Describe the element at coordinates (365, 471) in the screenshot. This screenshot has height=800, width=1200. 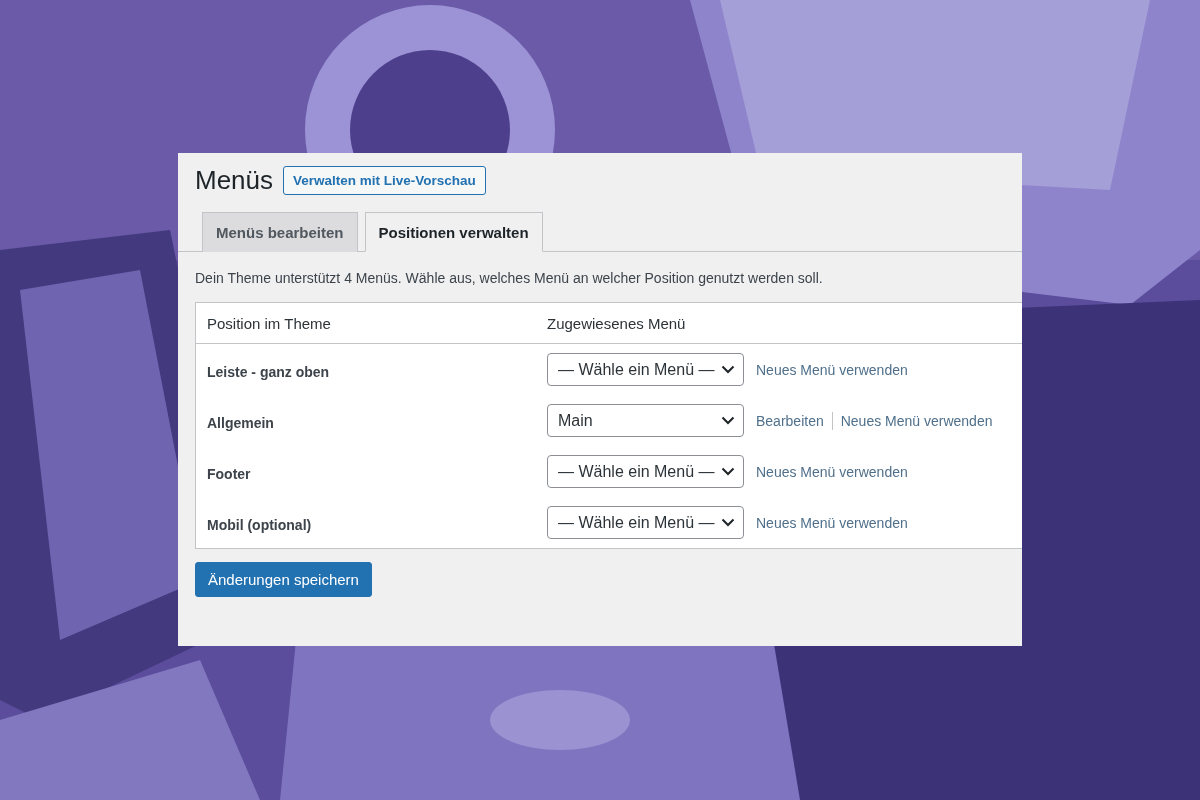
I see `position-label: Footer` at that location.